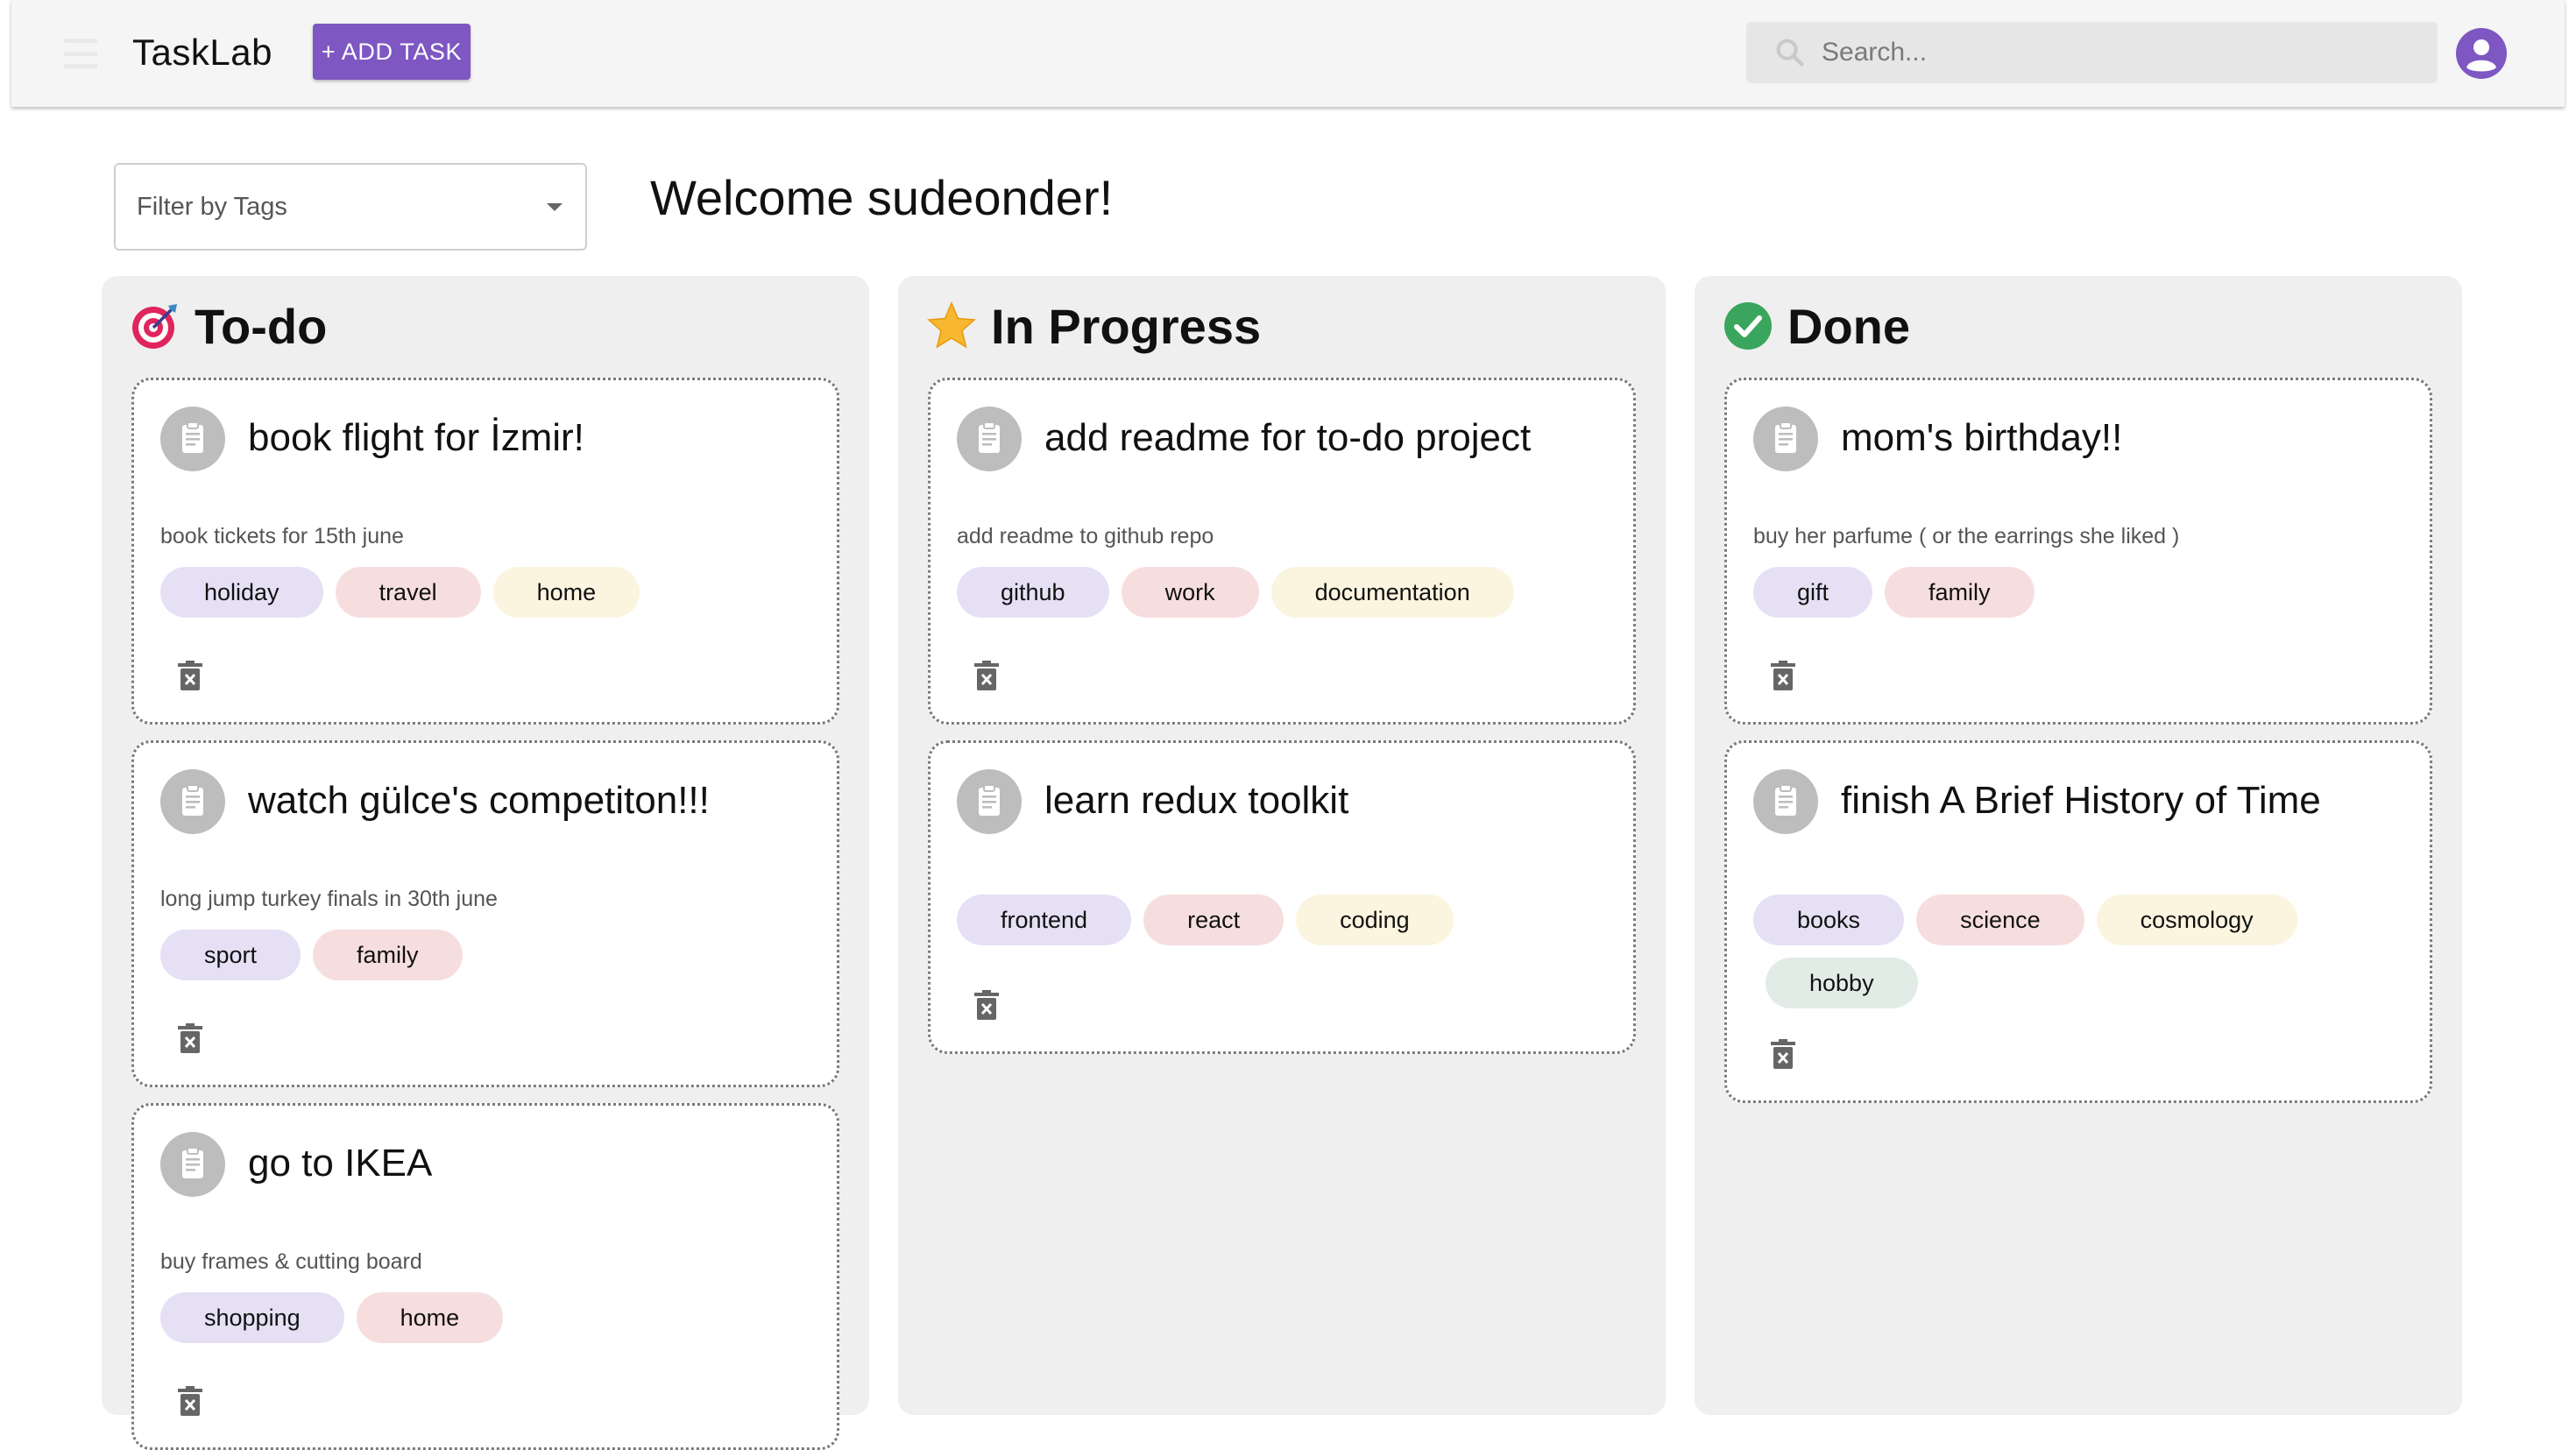 This screenshot has height=1450, width=2576. What do you see at coordinates (80, 53) in the screenshot?
I see `hamburger-menu-icon` at bounding box center [80, 53].